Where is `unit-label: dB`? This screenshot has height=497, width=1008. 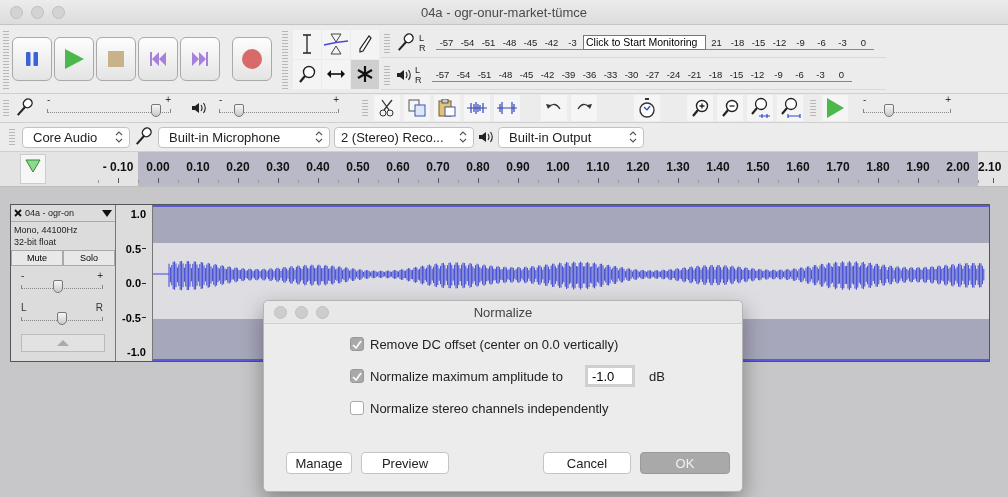 unit-label: dB is located at coordinates (656, 376).